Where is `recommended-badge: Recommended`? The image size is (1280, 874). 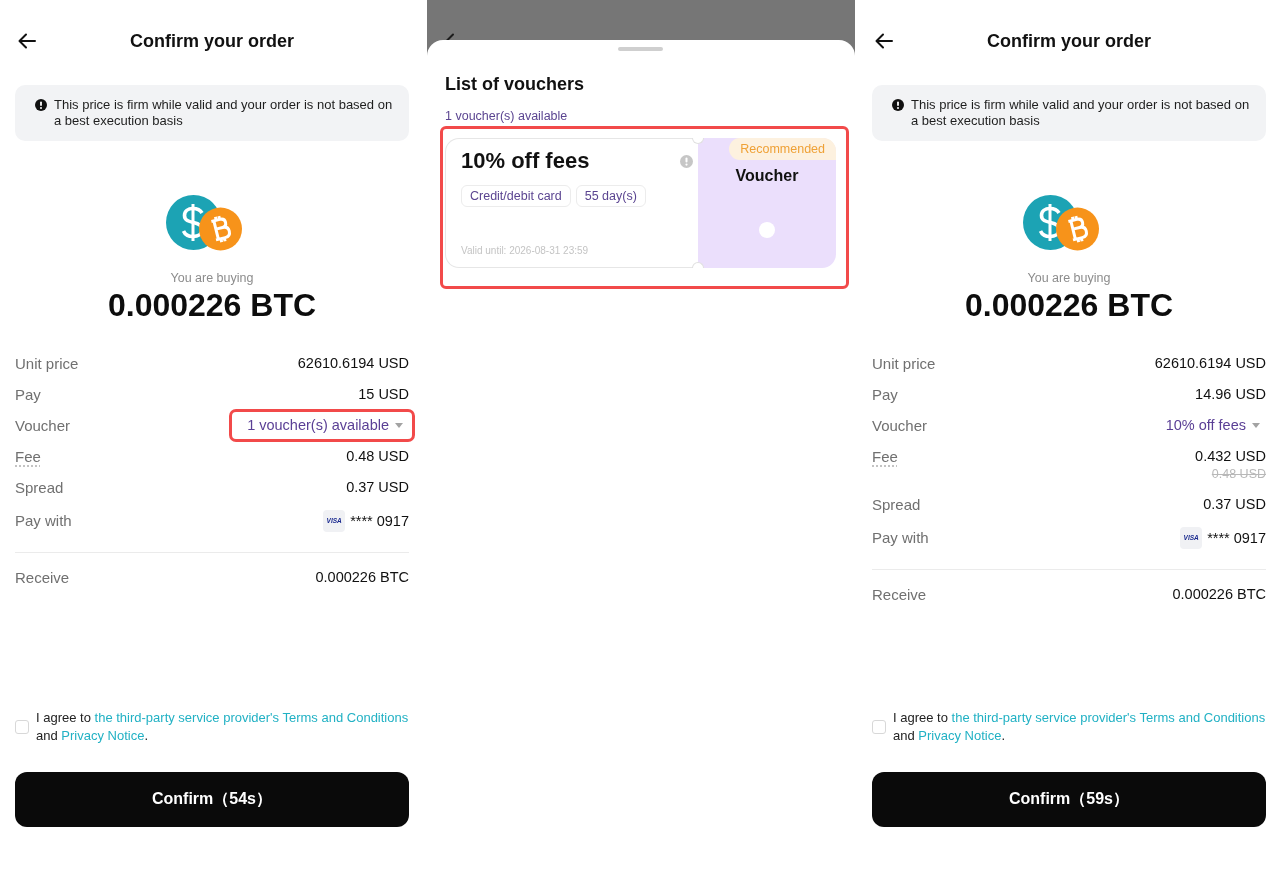 recommended-badge: Recommended is located at coordinates (782, 149).